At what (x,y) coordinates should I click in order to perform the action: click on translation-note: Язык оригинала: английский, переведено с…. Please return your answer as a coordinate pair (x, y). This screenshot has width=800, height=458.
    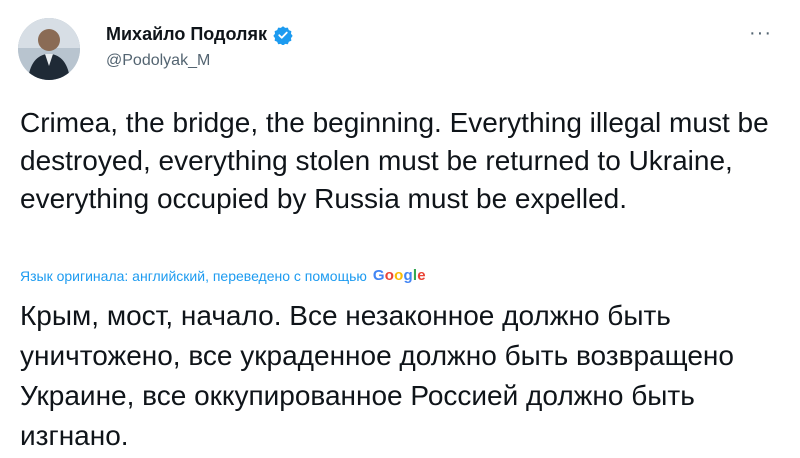
    Looking at the image, I should click on (193, 275).